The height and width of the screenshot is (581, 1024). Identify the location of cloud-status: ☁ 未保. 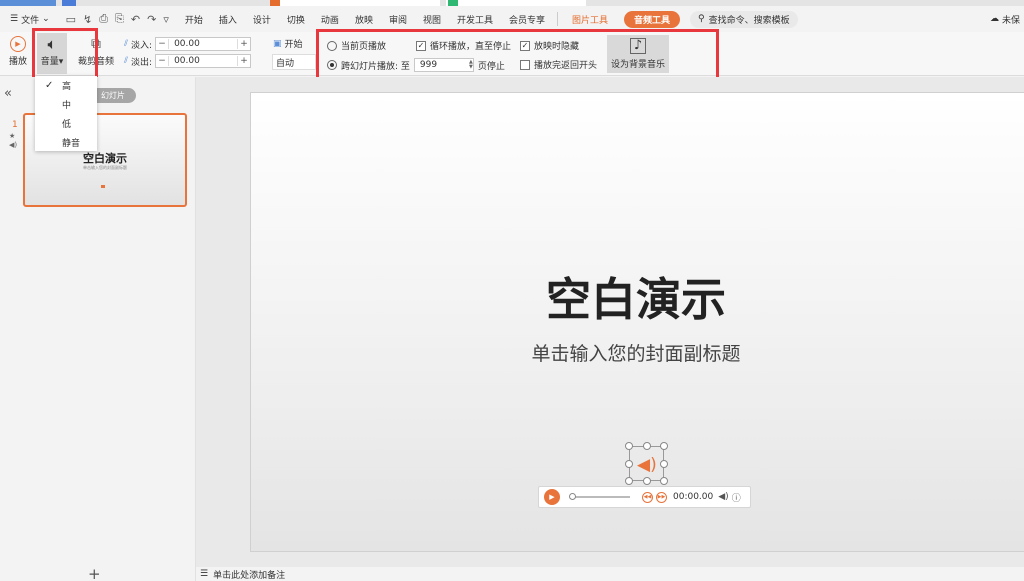
(1007, 19).